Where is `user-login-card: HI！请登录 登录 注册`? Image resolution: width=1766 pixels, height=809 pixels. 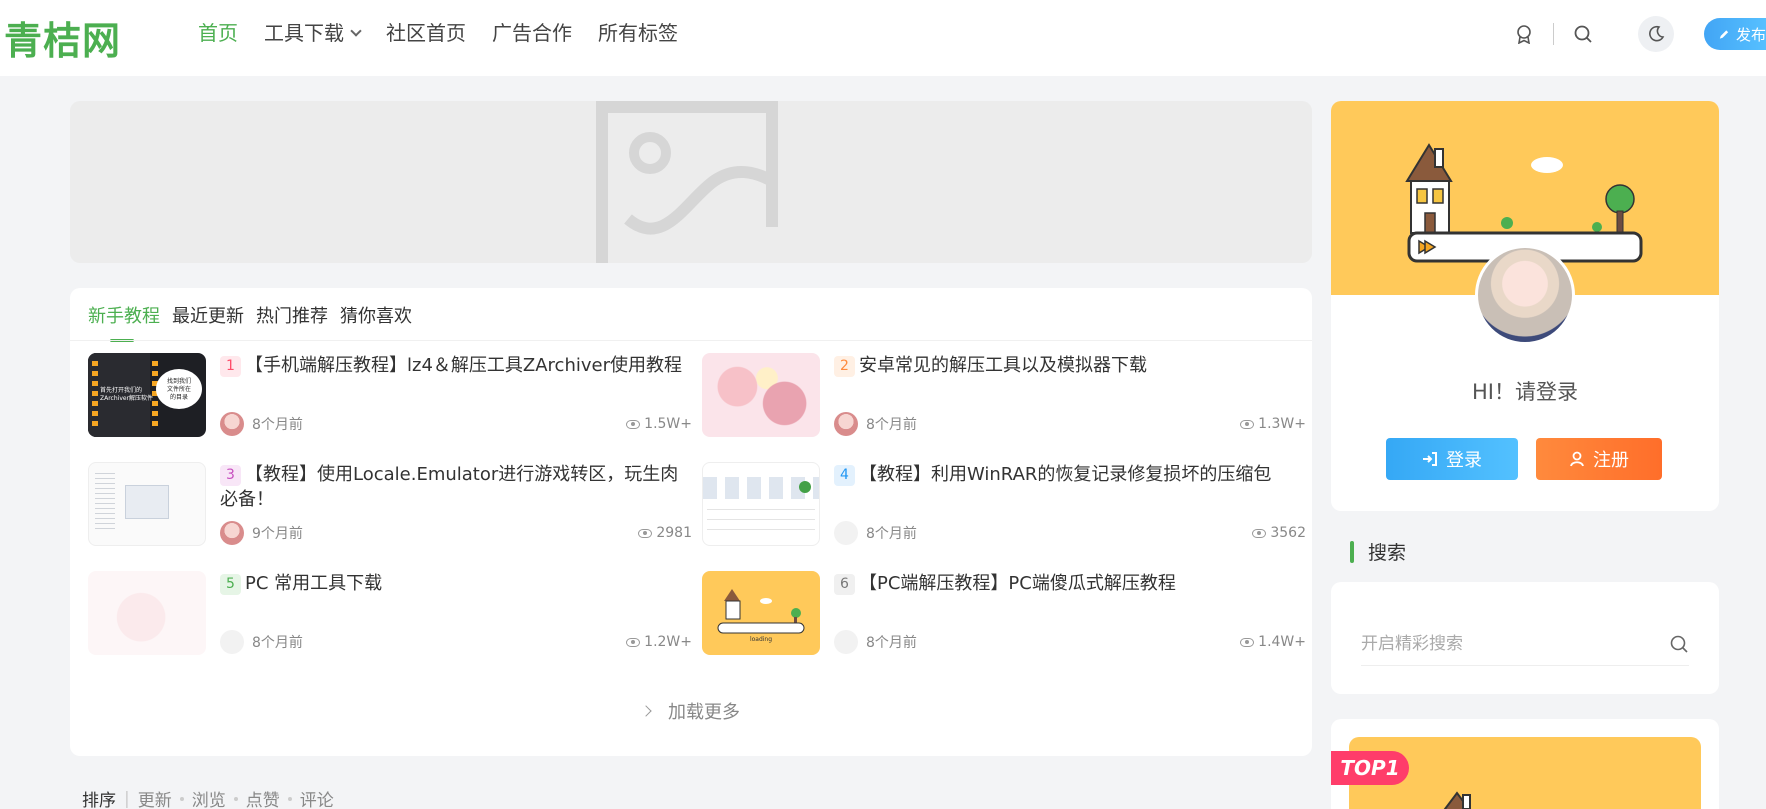 user-login-card: HI！请登录 登录 注册 is located at coordinates (1525, 306).